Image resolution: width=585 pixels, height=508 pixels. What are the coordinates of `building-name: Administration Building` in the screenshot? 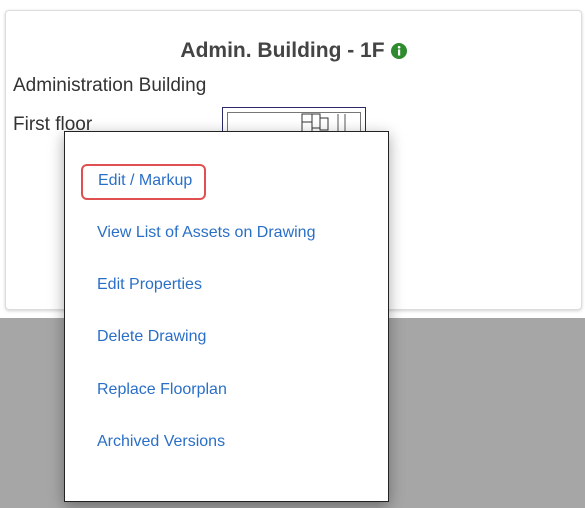 It's located at (110, 85).